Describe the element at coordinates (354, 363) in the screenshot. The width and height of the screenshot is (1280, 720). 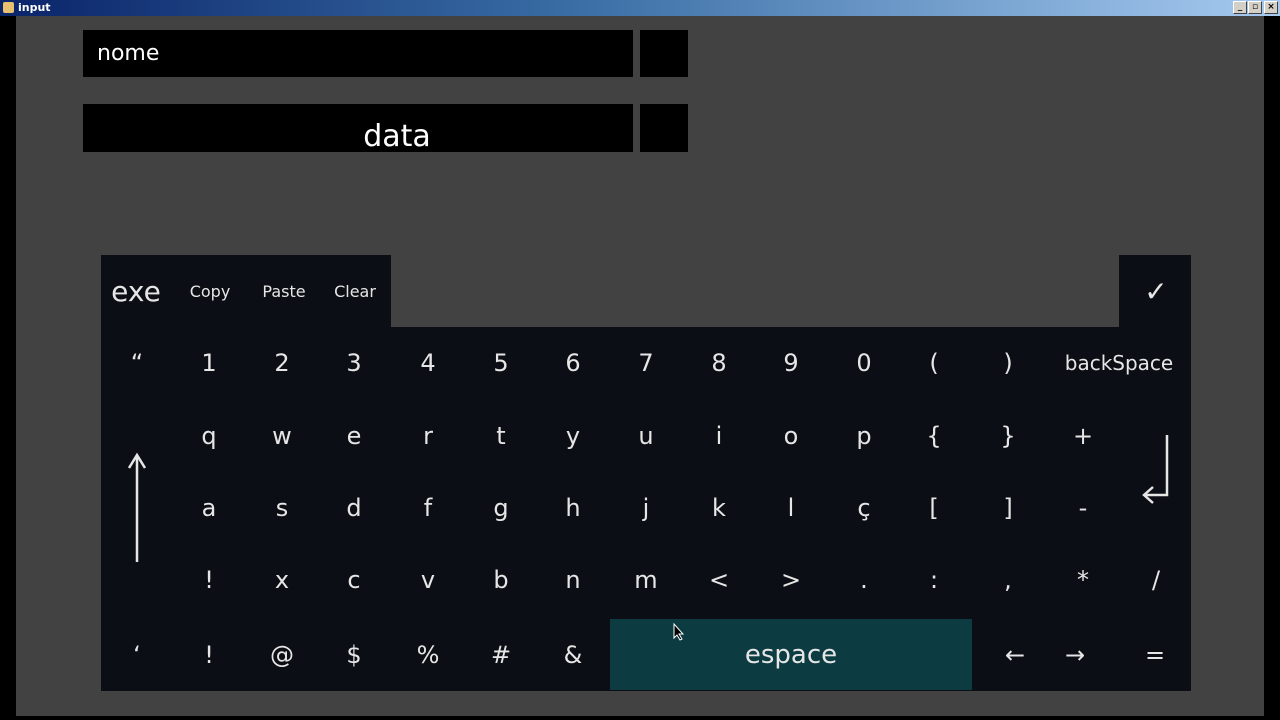
I see `row1-key-3: 3` at that location.